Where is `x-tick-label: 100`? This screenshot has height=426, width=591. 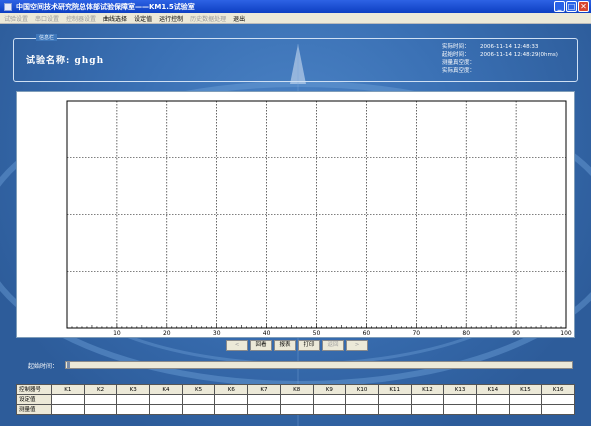 x-tick-label: 100 is located at coordinates (566, 333).